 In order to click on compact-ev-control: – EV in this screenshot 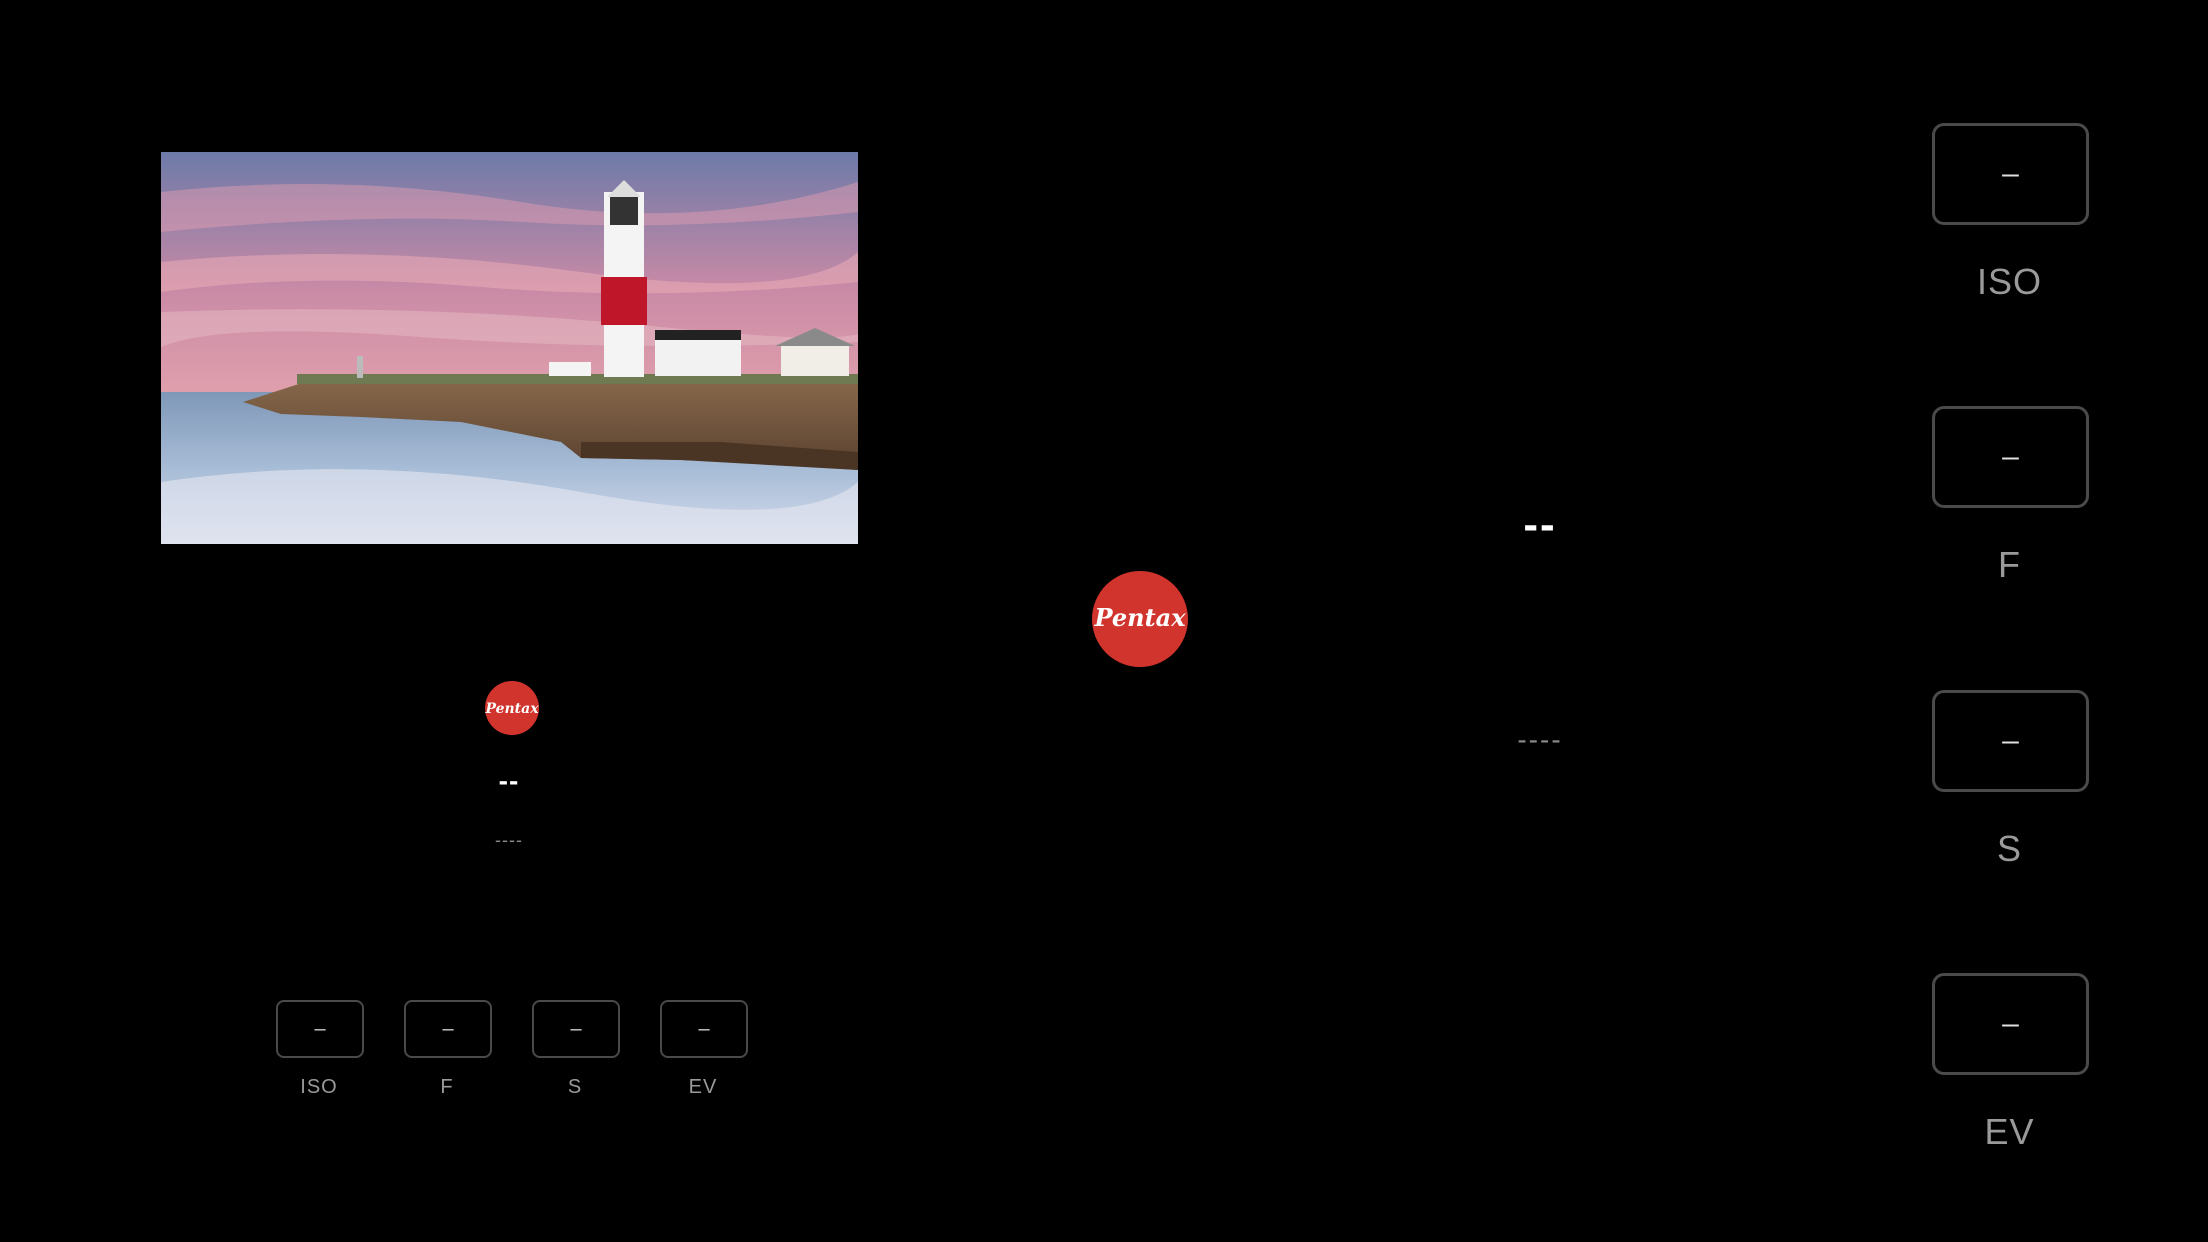, I will do `click(704, 1049)`.